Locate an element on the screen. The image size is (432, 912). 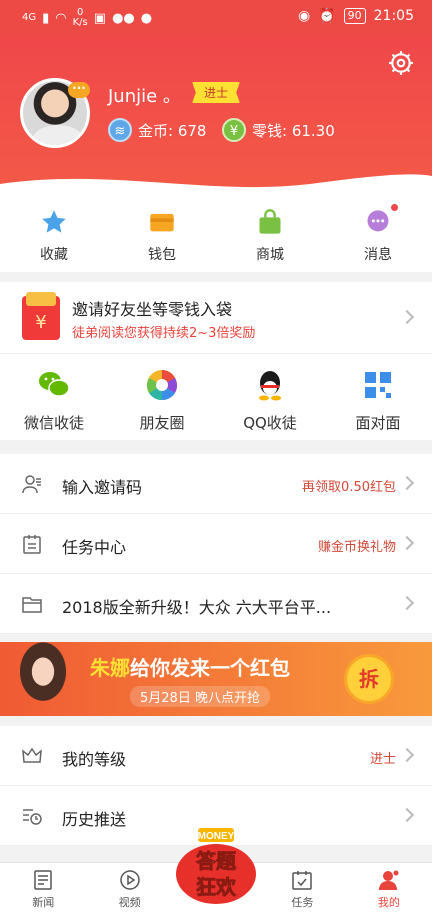
moments-icon is located at coordinates (162, 385).